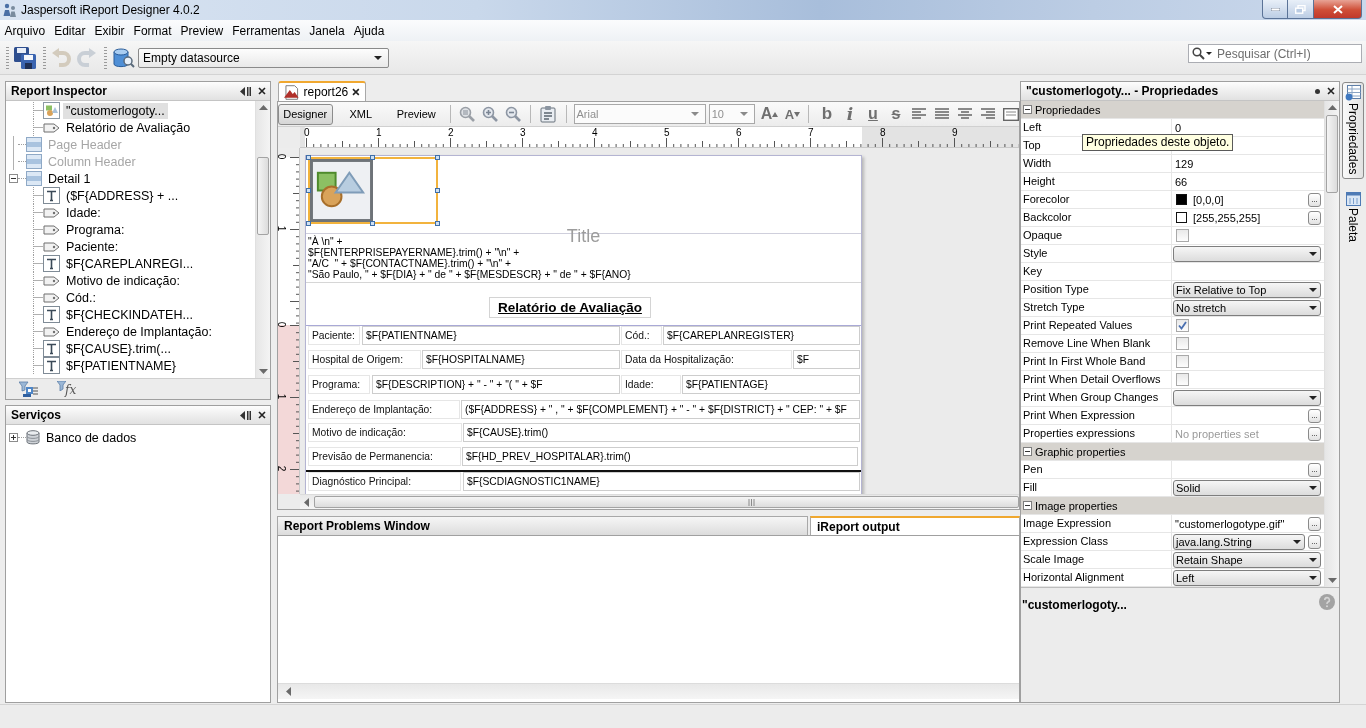 The width and height of the screenshot is (1366, 728). Describe the element at coordinates (523, 132) in the screenshot. I see `ruler-number: 3` at that location.